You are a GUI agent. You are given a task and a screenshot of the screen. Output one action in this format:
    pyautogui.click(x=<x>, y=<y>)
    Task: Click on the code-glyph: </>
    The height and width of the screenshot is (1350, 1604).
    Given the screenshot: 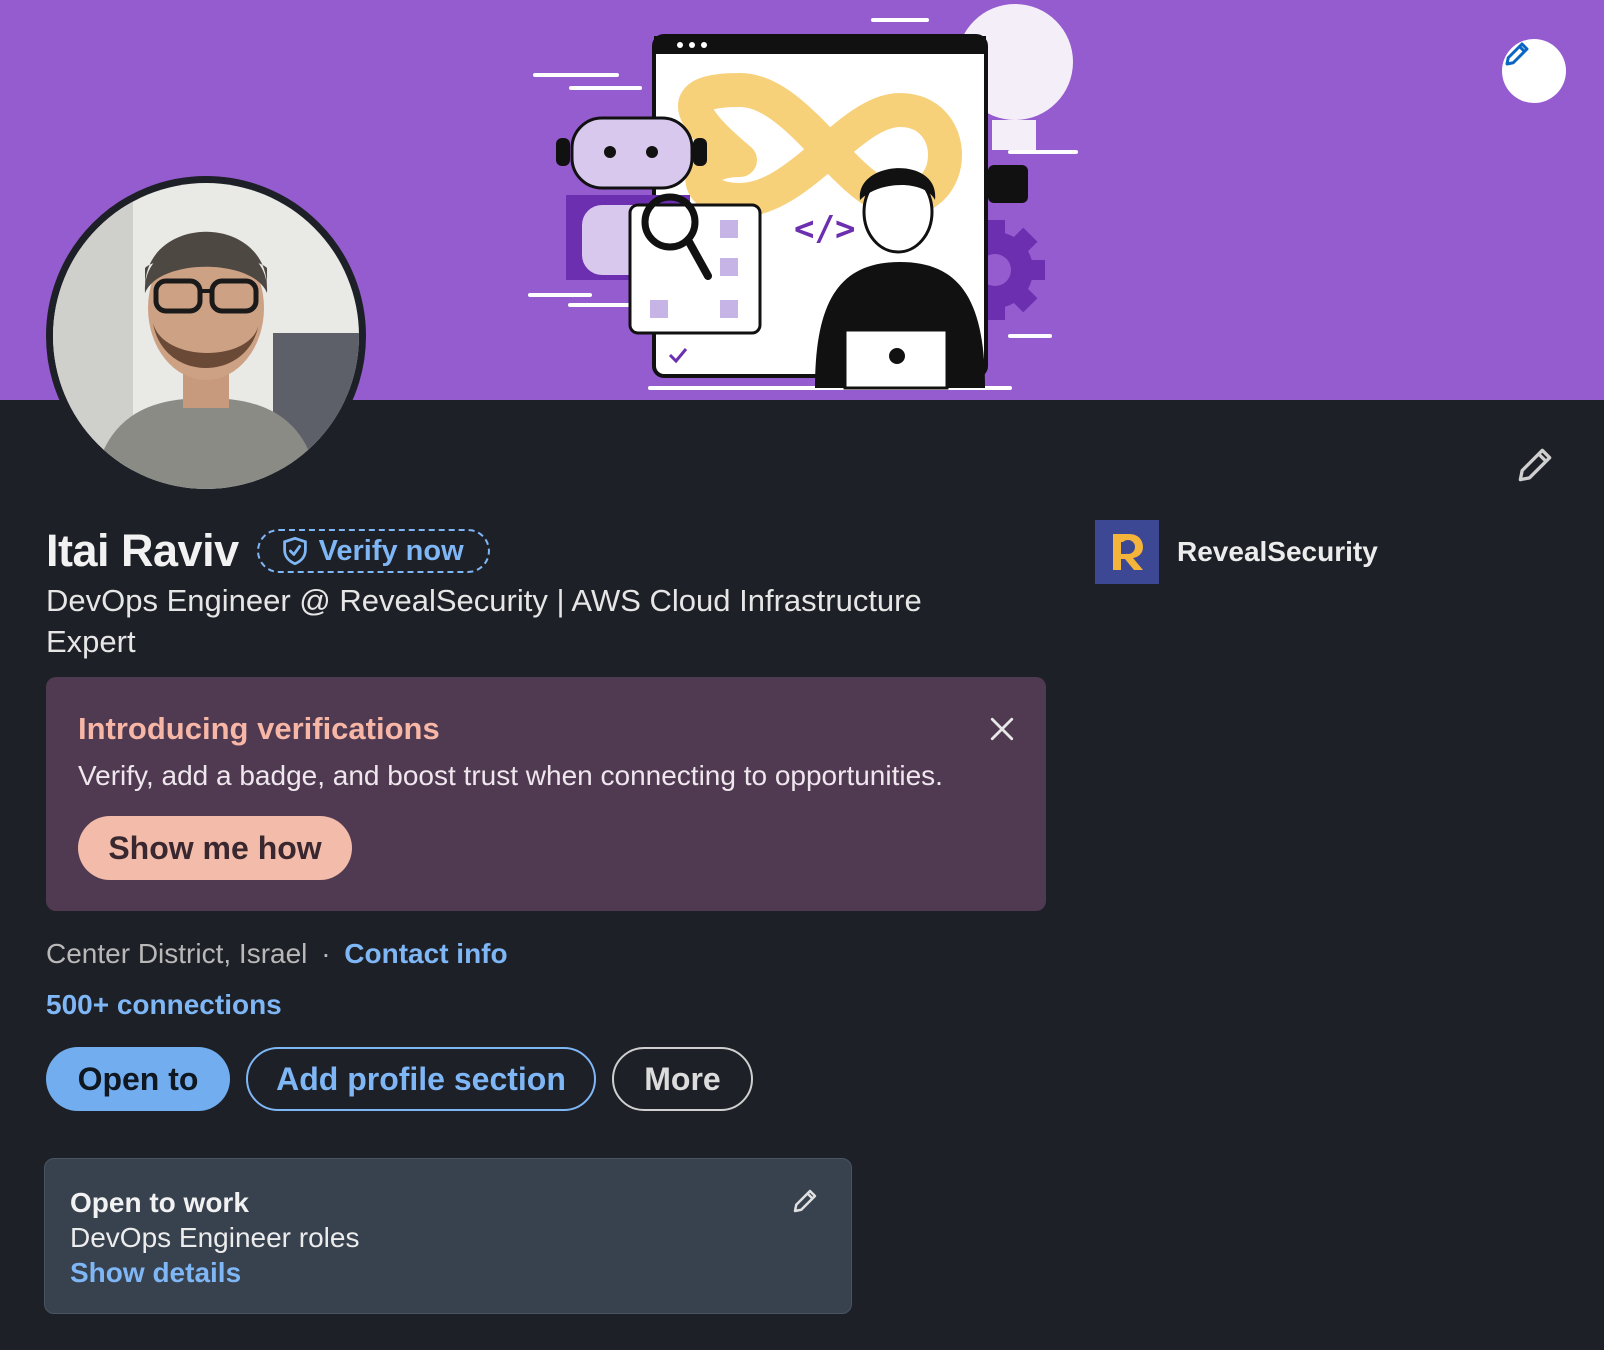 What is the action you would take?
    pyautogui.click(x=824, y=229)
    